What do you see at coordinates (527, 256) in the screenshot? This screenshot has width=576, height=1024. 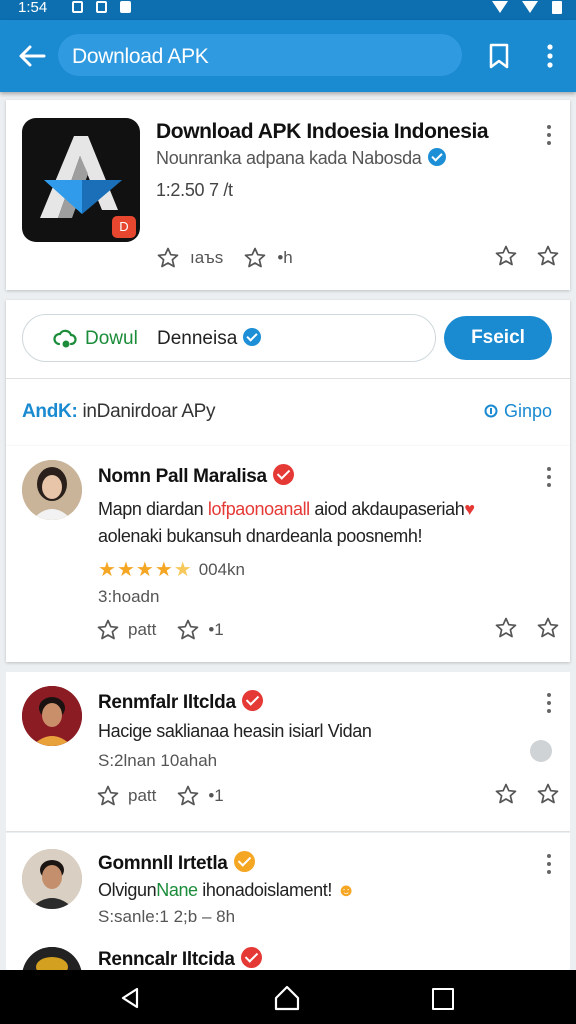 I see `app-right-actions` at bounding box center [527, 256].